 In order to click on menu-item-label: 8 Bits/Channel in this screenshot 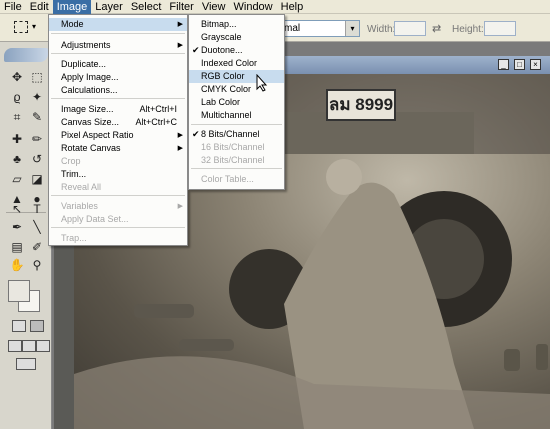, I will do `click(230, 134)`.